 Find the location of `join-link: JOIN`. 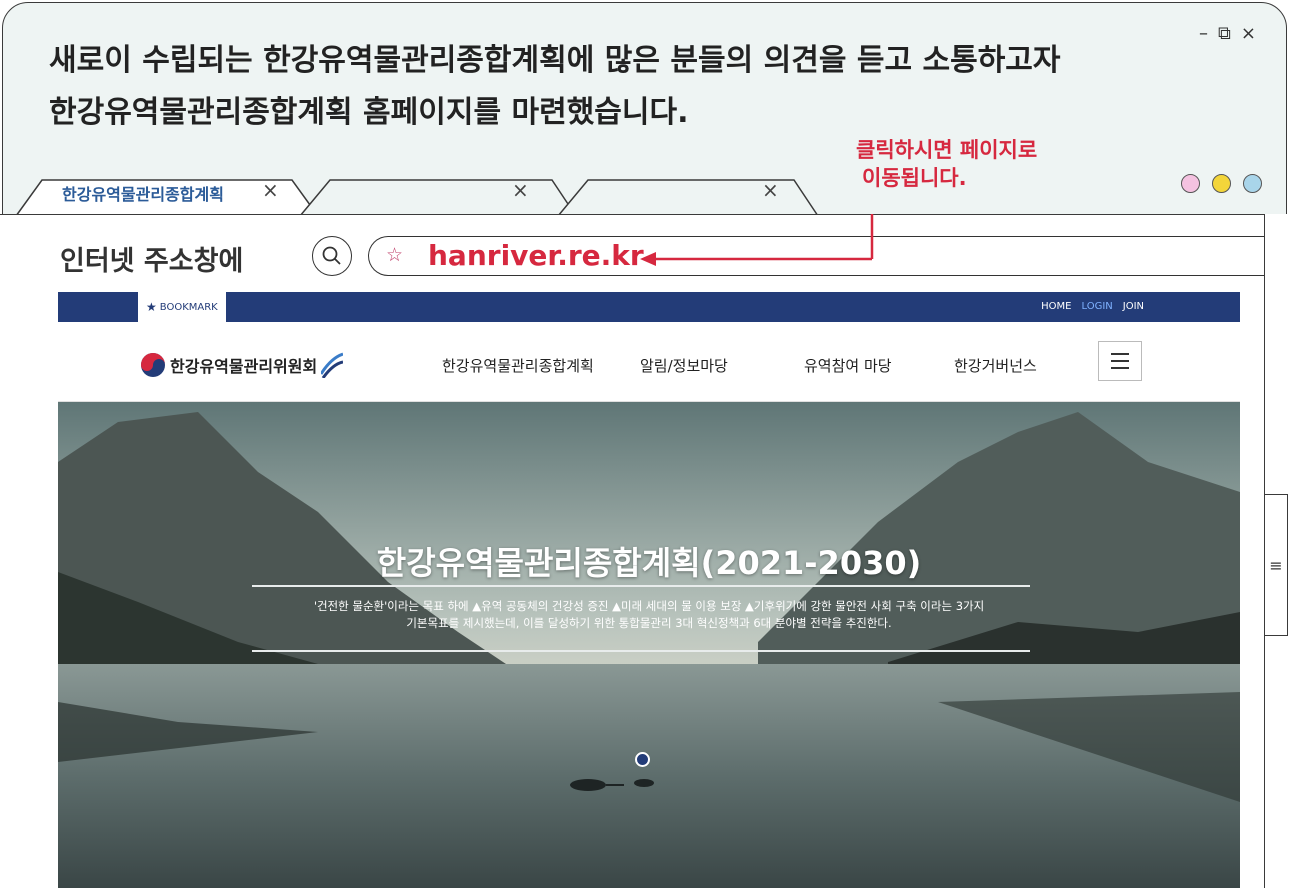

join-link: JOIN is located at coordinates (1133, 306).